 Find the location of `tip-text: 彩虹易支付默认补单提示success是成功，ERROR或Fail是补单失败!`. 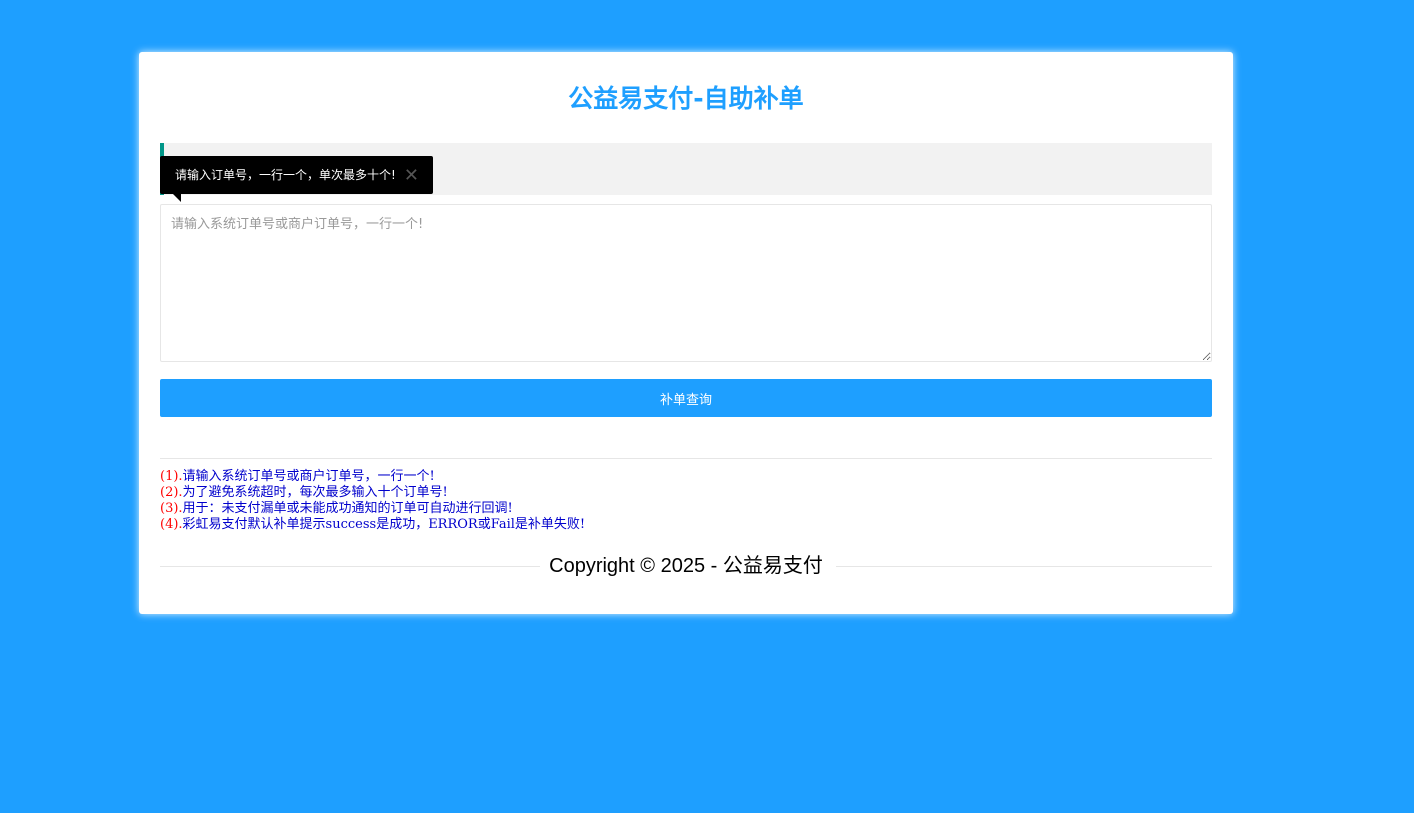

tip-text: 彩虹易支付默认补单提示success是成功，ERROR或Fail是补单失败! is located at coordinates (384, 524).